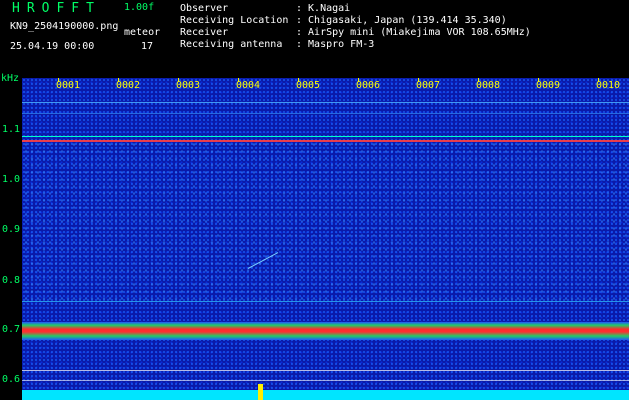  I want to click on meteor-label: meteor, so click(142, 32).